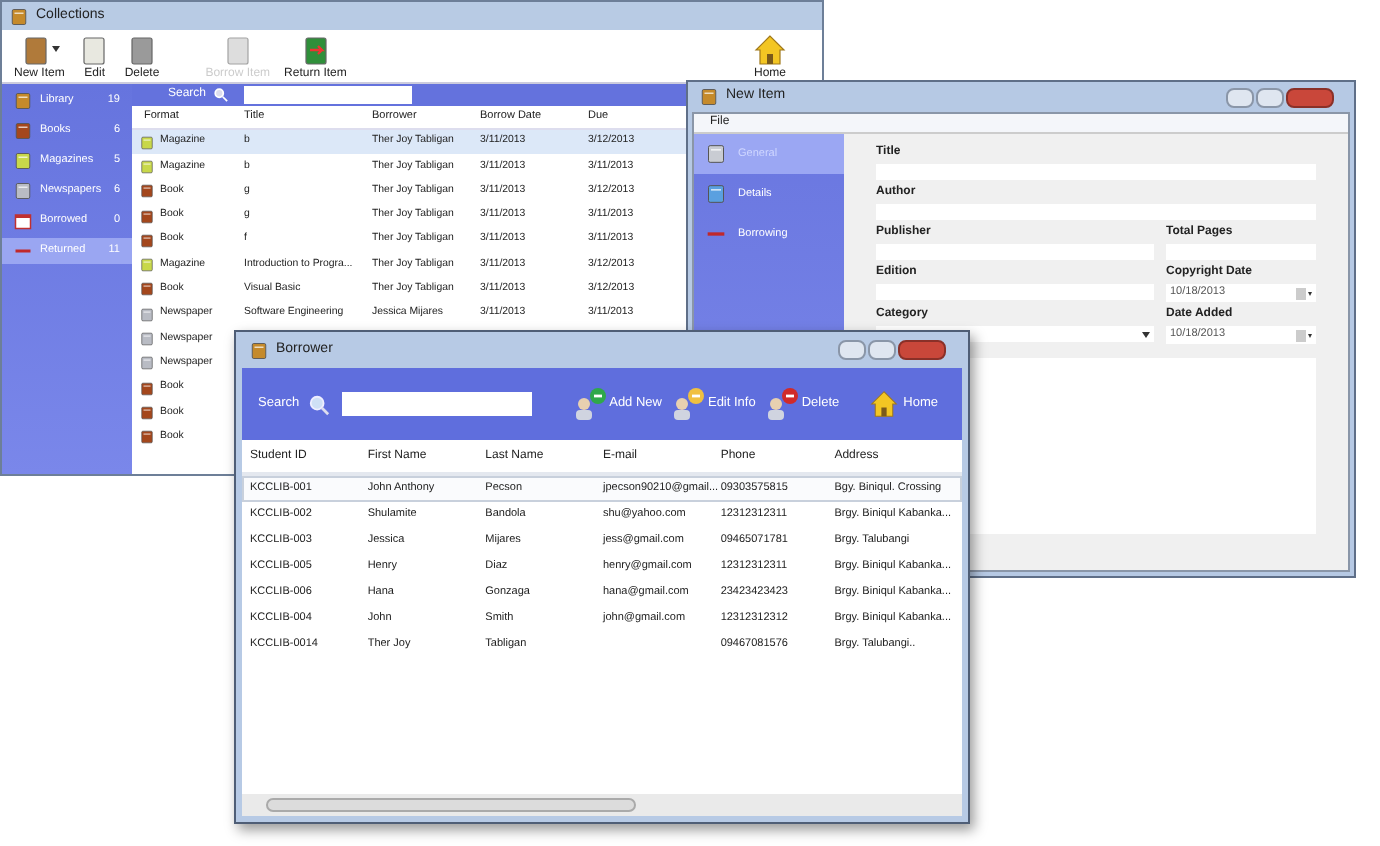 The image size is (1380, 846). I want to click on scrollbar-thumb, so click(451, 805).